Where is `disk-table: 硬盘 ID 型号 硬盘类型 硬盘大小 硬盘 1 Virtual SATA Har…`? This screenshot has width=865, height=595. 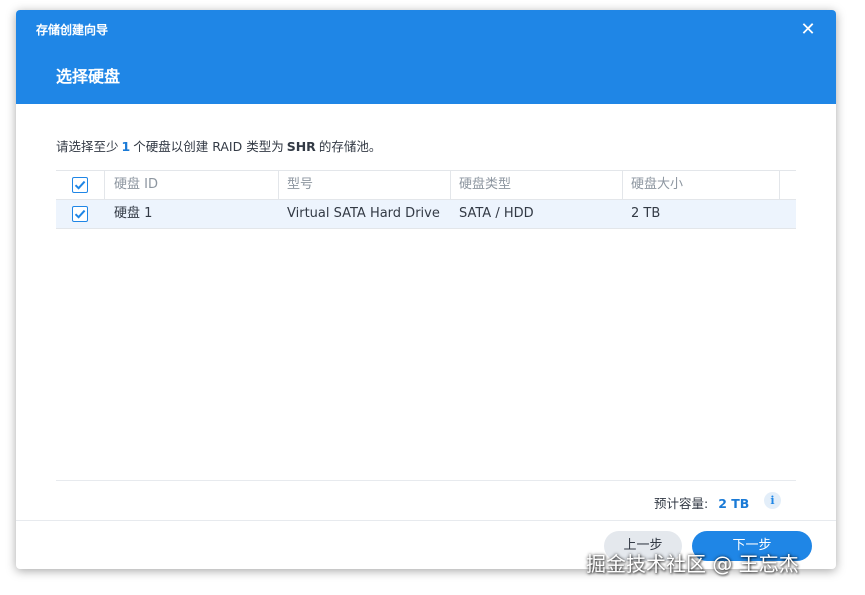
disk-table: 硬盘 ID 型号 硬盘类型 硬盘大小 硬盘 1 Virtual SATA Har… is located at coordinates (426, 199).